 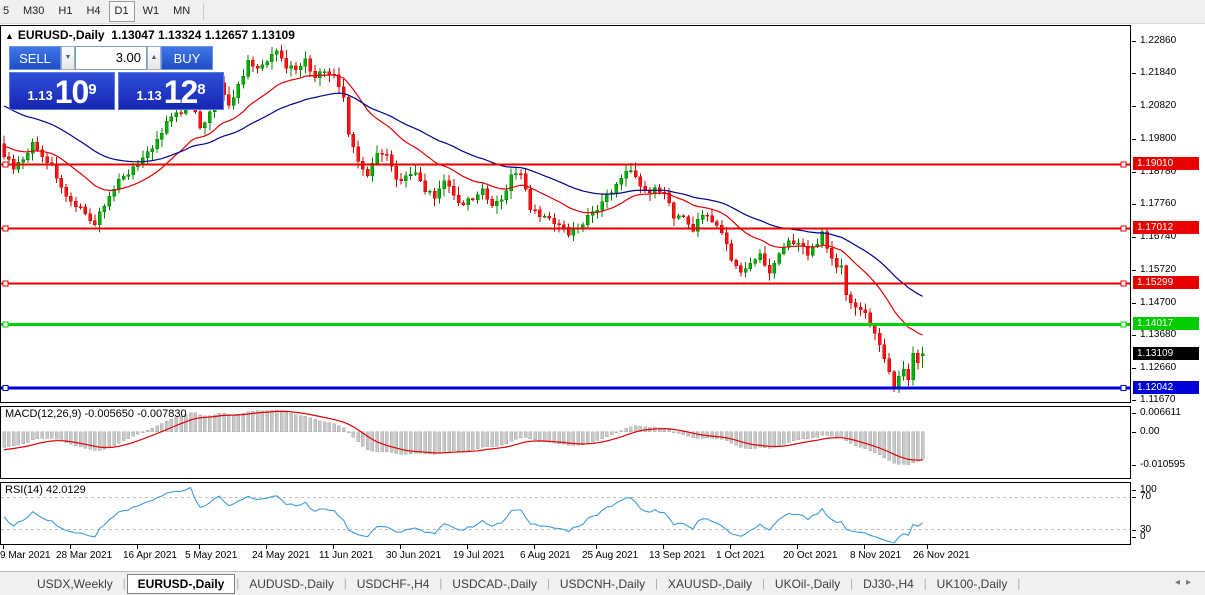 I want to click on tab-usdcnh-daily: USDCNH-,Daily, so click(x=602, y=584).